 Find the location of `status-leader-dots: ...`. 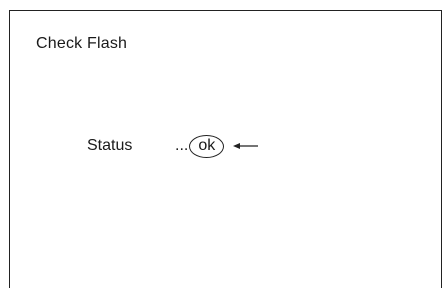

status-leader-dots: ... is located at coordinates (182, 145).